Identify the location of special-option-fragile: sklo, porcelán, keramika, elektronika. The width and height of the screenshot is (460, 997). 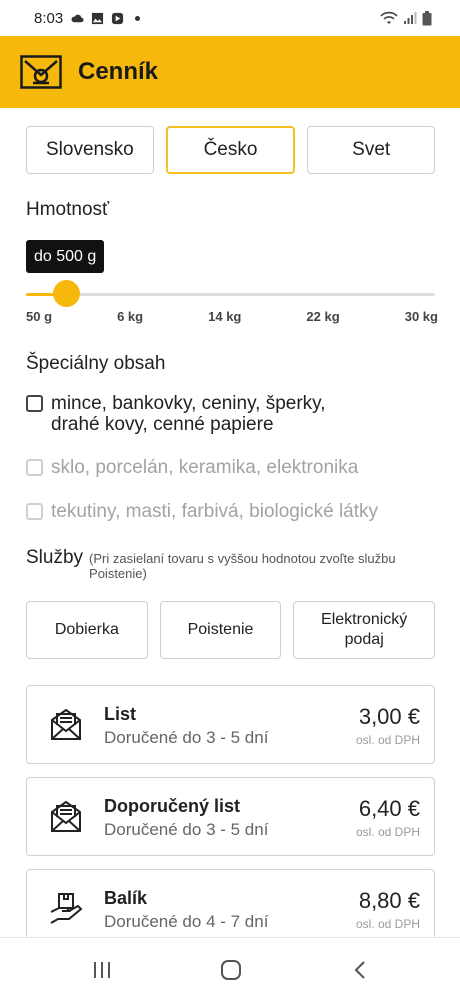
(208, 467).